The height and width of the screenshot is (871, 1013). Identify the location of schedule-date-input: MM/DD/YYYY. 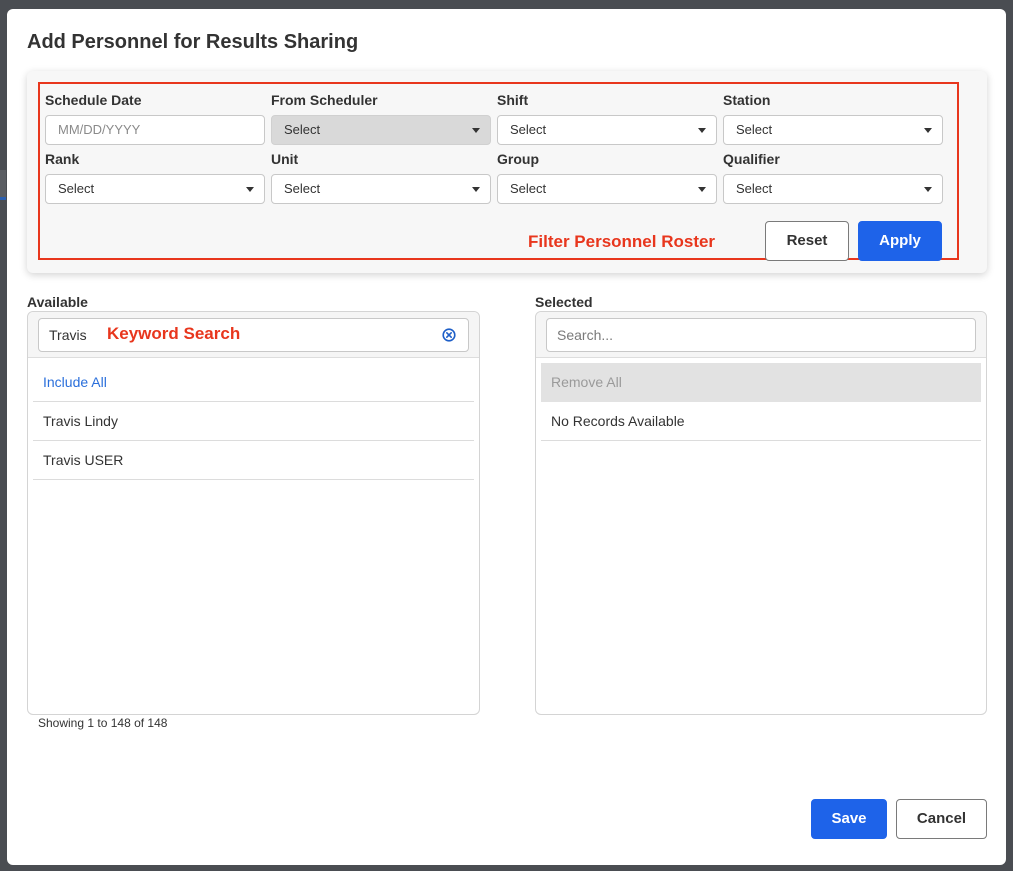
(155, 130).